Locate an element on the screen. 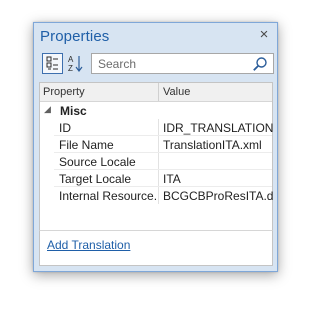 The height and width of the screenshot is (318, 320). search-icon is located at coordinates (260, 64).